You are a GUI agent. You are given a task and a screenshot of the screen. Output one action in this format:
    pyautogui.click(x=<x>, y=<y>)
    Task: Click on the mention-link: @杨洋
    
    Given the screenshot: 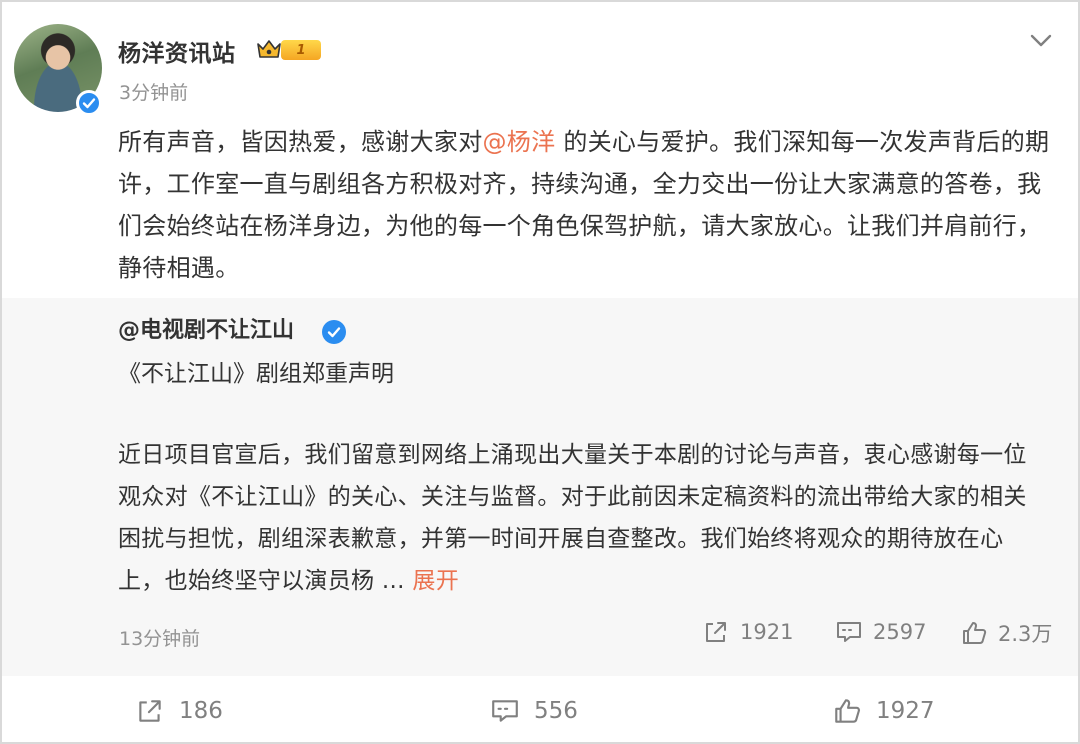 What is the action you would take?
    pyautogui.click(x=519, y=142)
    